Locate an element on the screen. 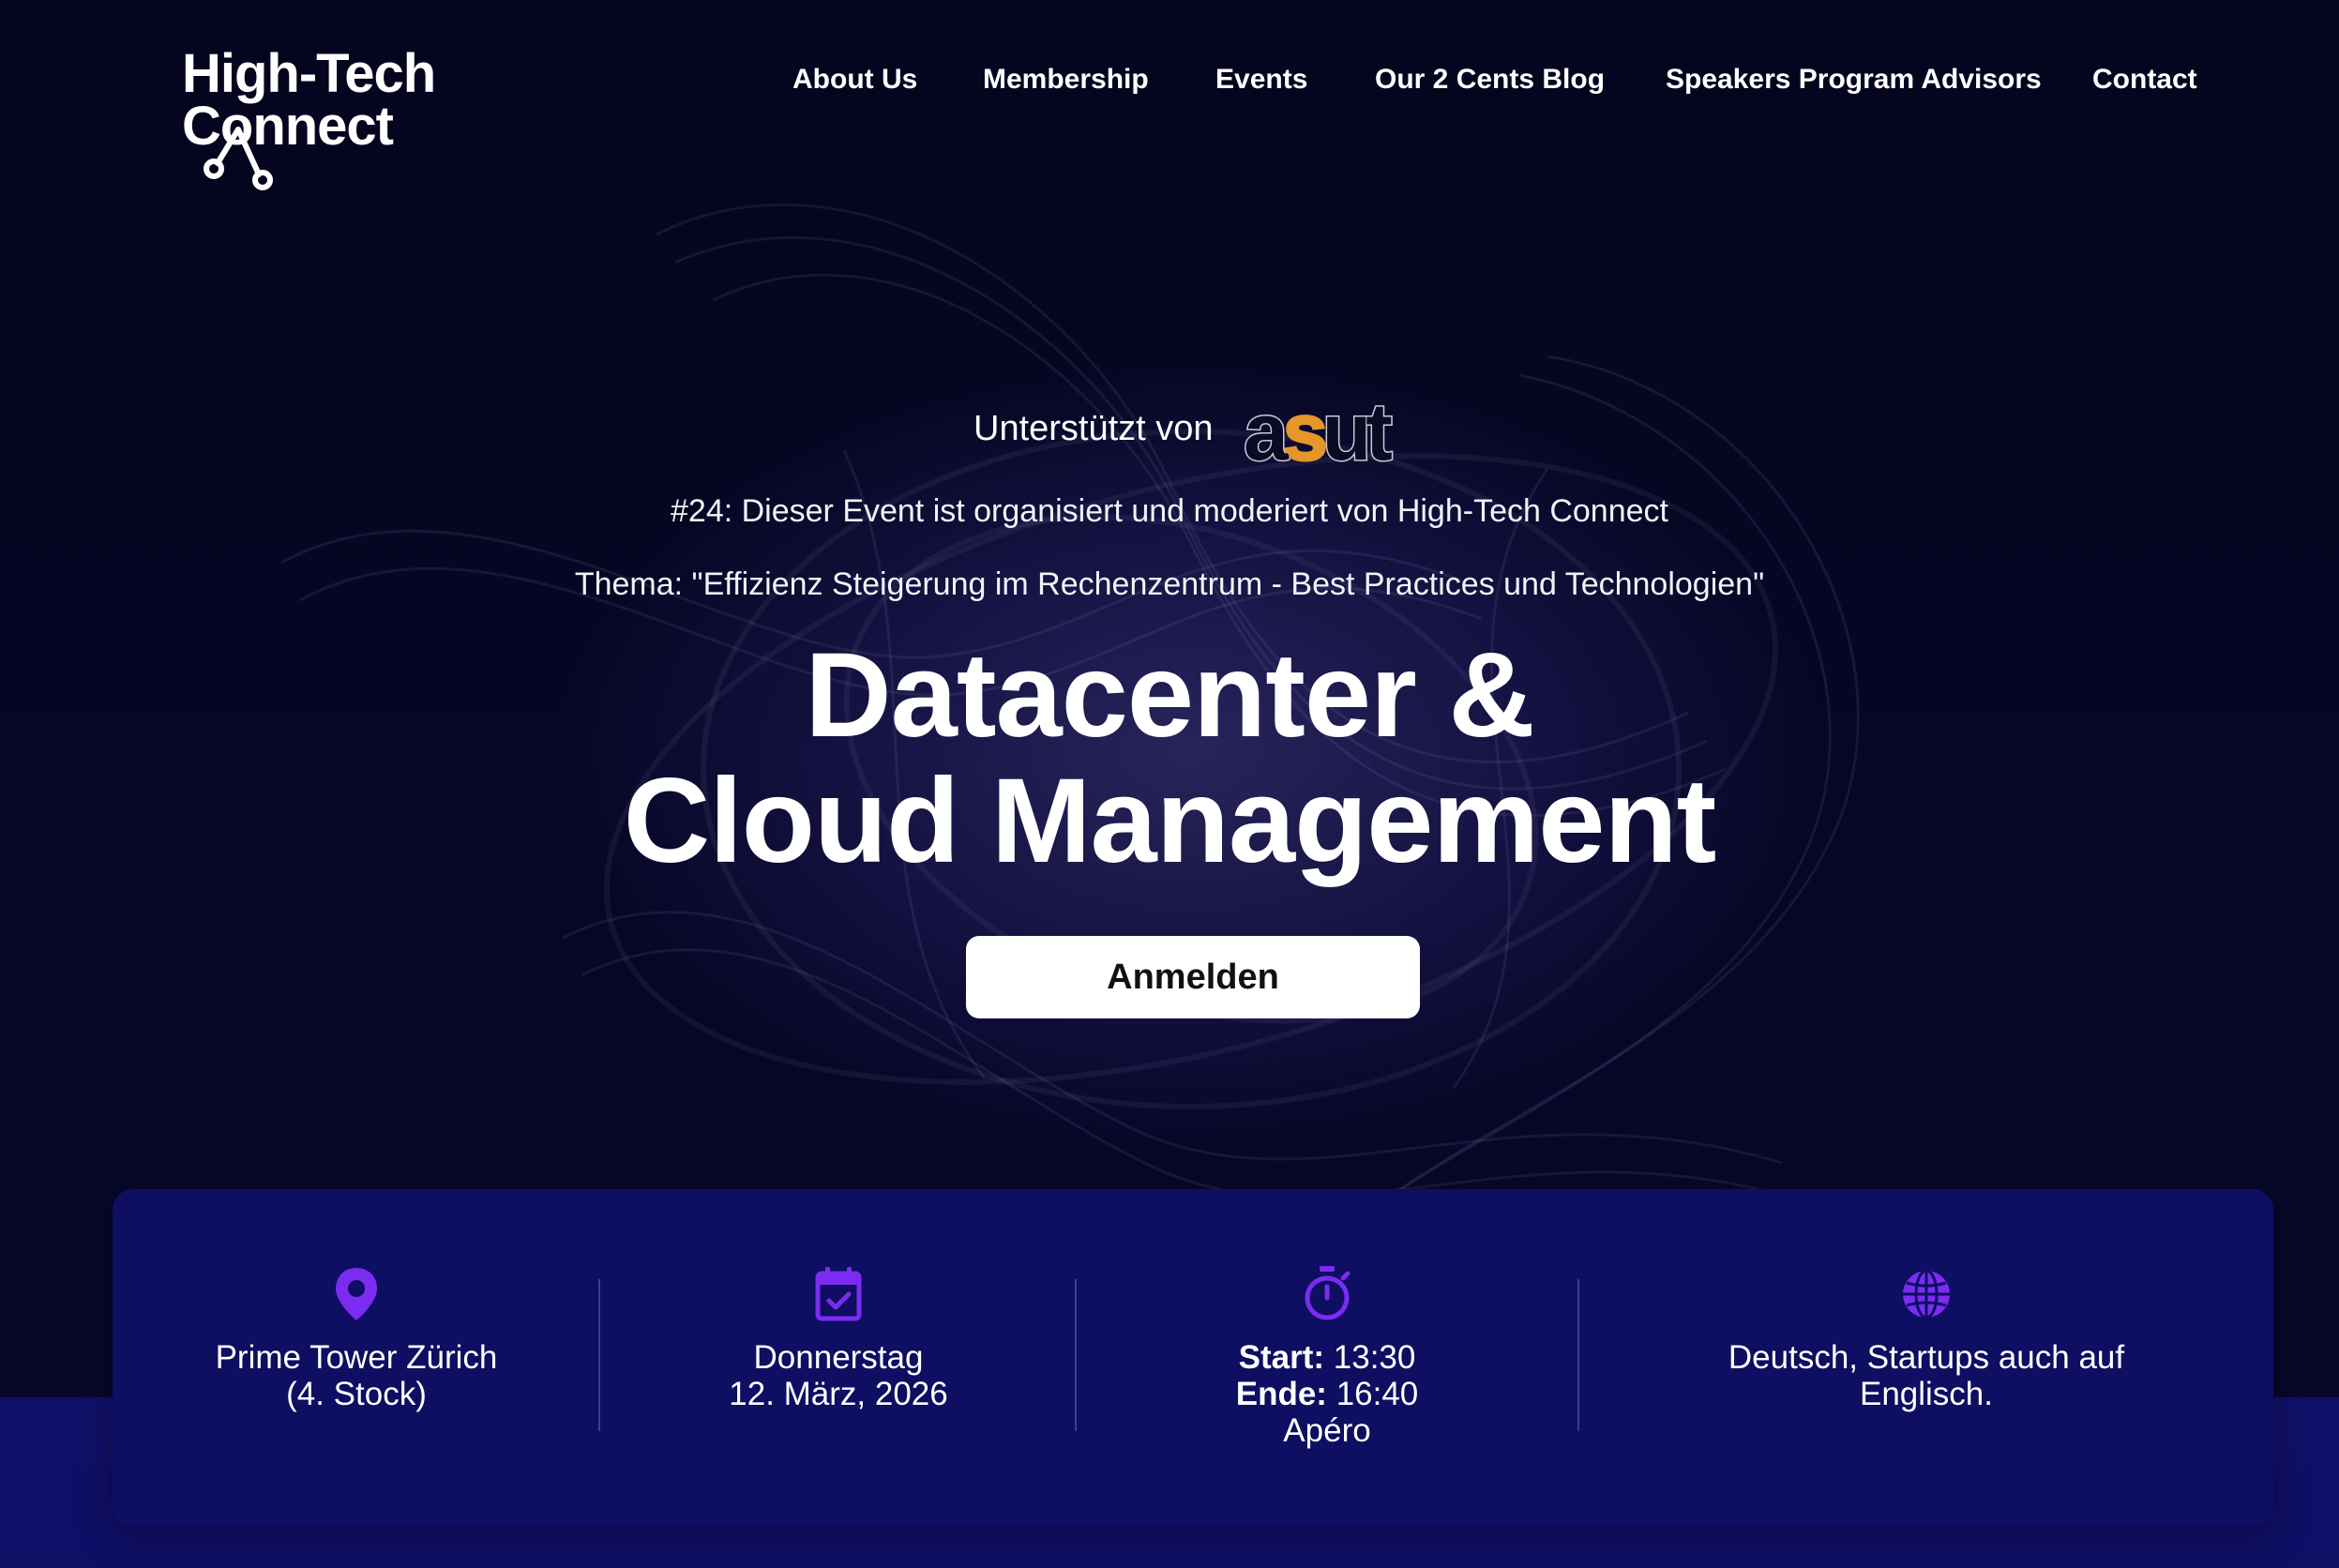  supported-by-label: Unterstützt von is located at coordinates (1093, 428).